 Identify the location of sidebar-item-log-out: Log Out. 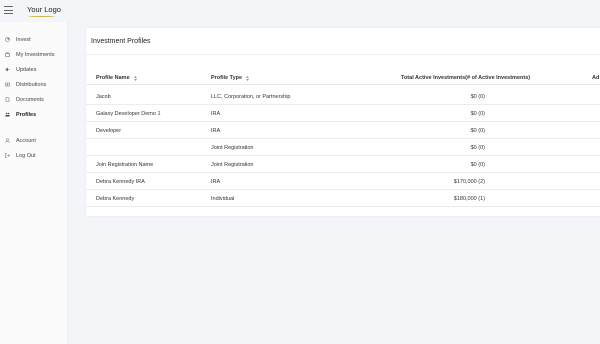
(34, 155).